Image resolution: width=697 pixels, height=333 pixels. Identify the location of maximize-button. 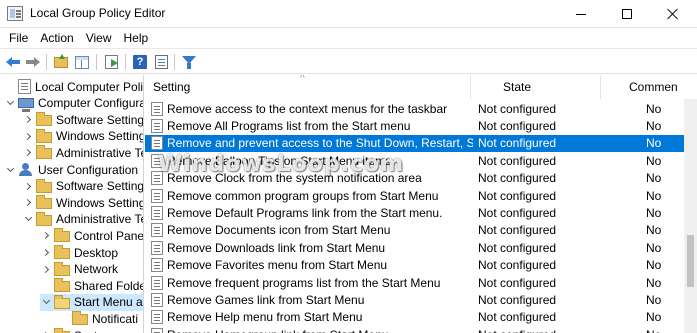
(627, 14).